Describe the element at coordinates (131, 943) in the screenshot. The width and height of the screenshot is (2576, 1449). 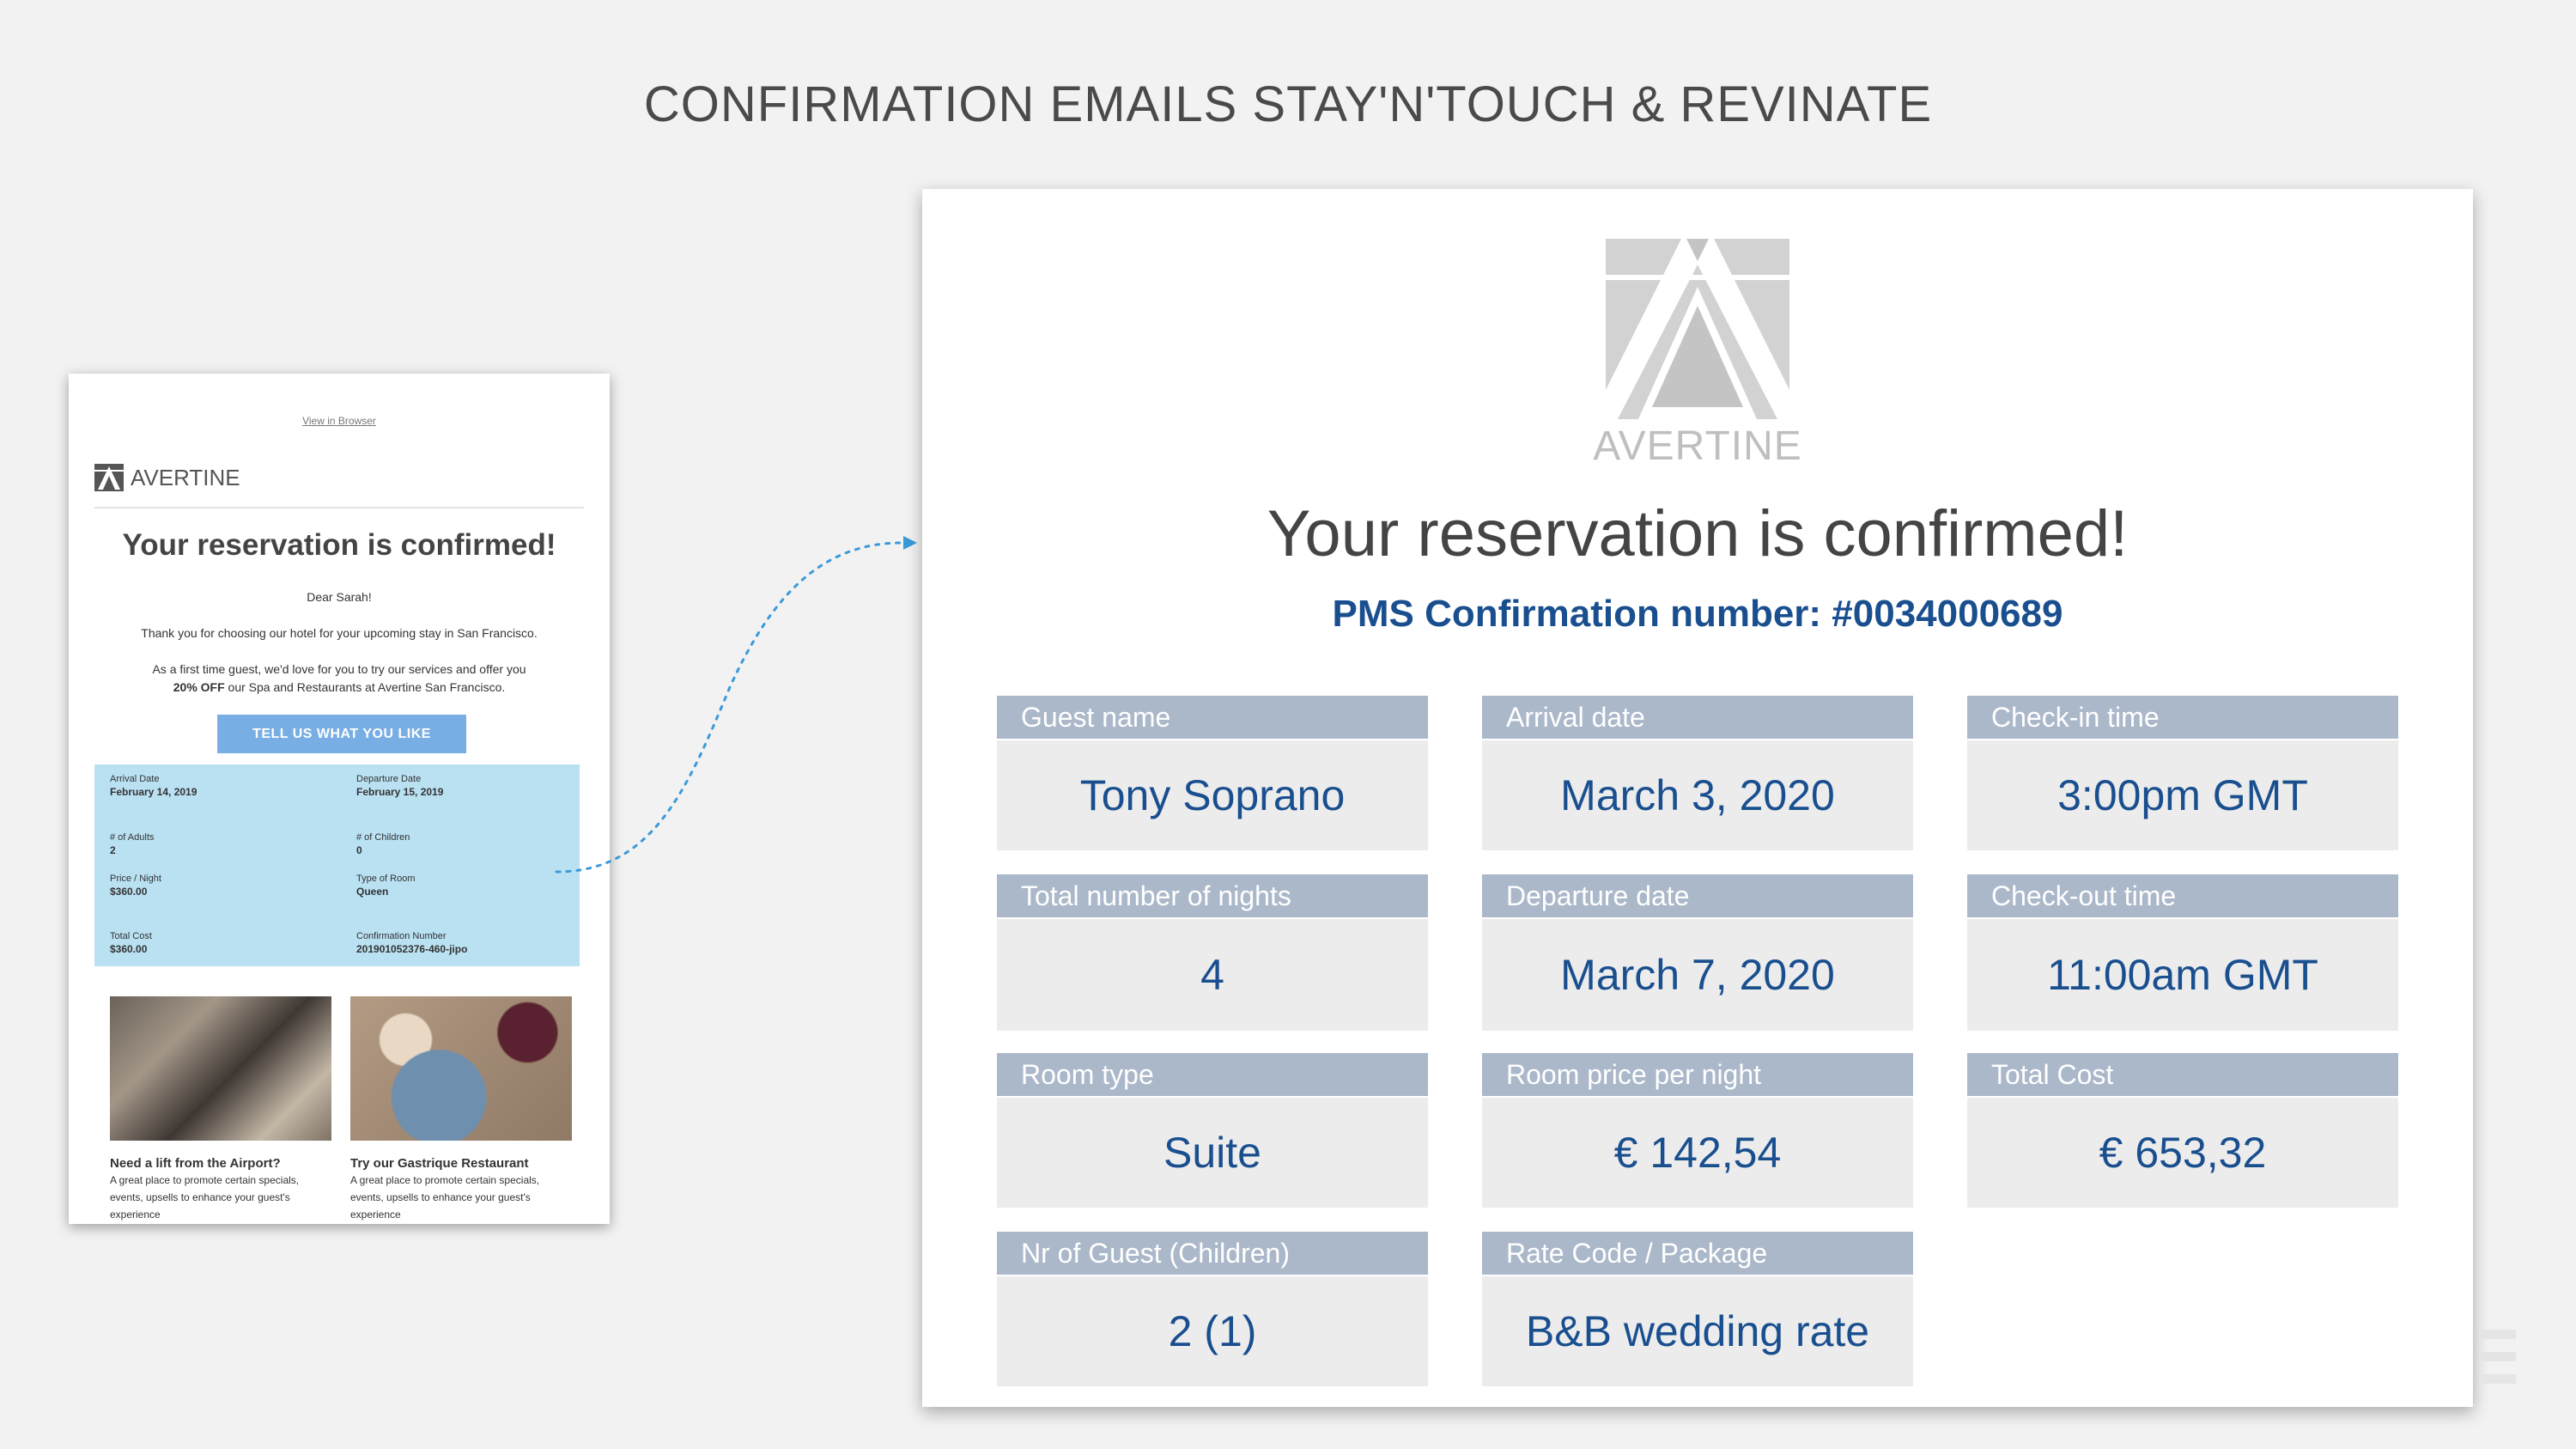
I see `thumb-field-total: Total Cost $360.00` at that location.